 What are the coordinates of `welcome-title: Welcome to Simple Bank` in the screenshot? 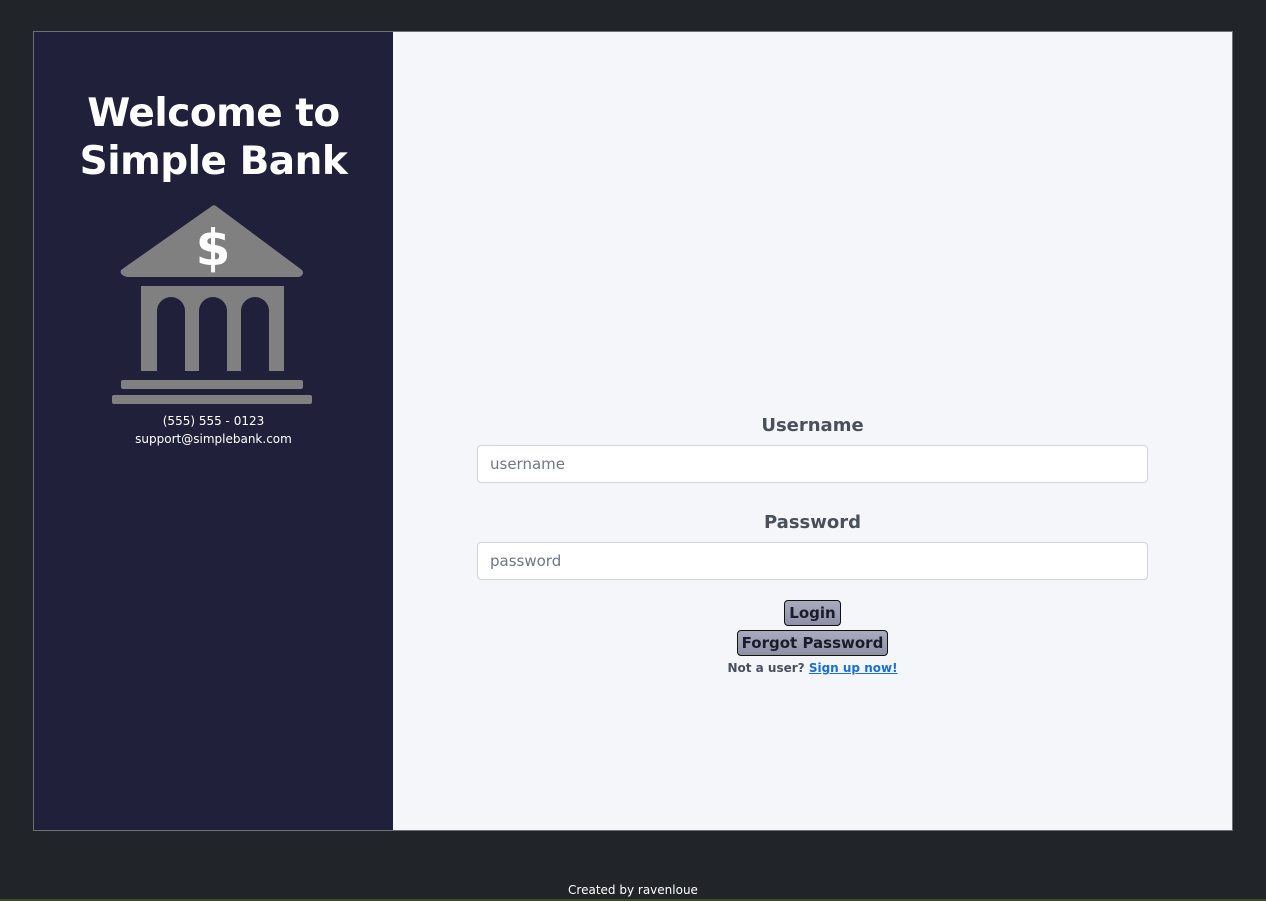 It's located at (213, 137).